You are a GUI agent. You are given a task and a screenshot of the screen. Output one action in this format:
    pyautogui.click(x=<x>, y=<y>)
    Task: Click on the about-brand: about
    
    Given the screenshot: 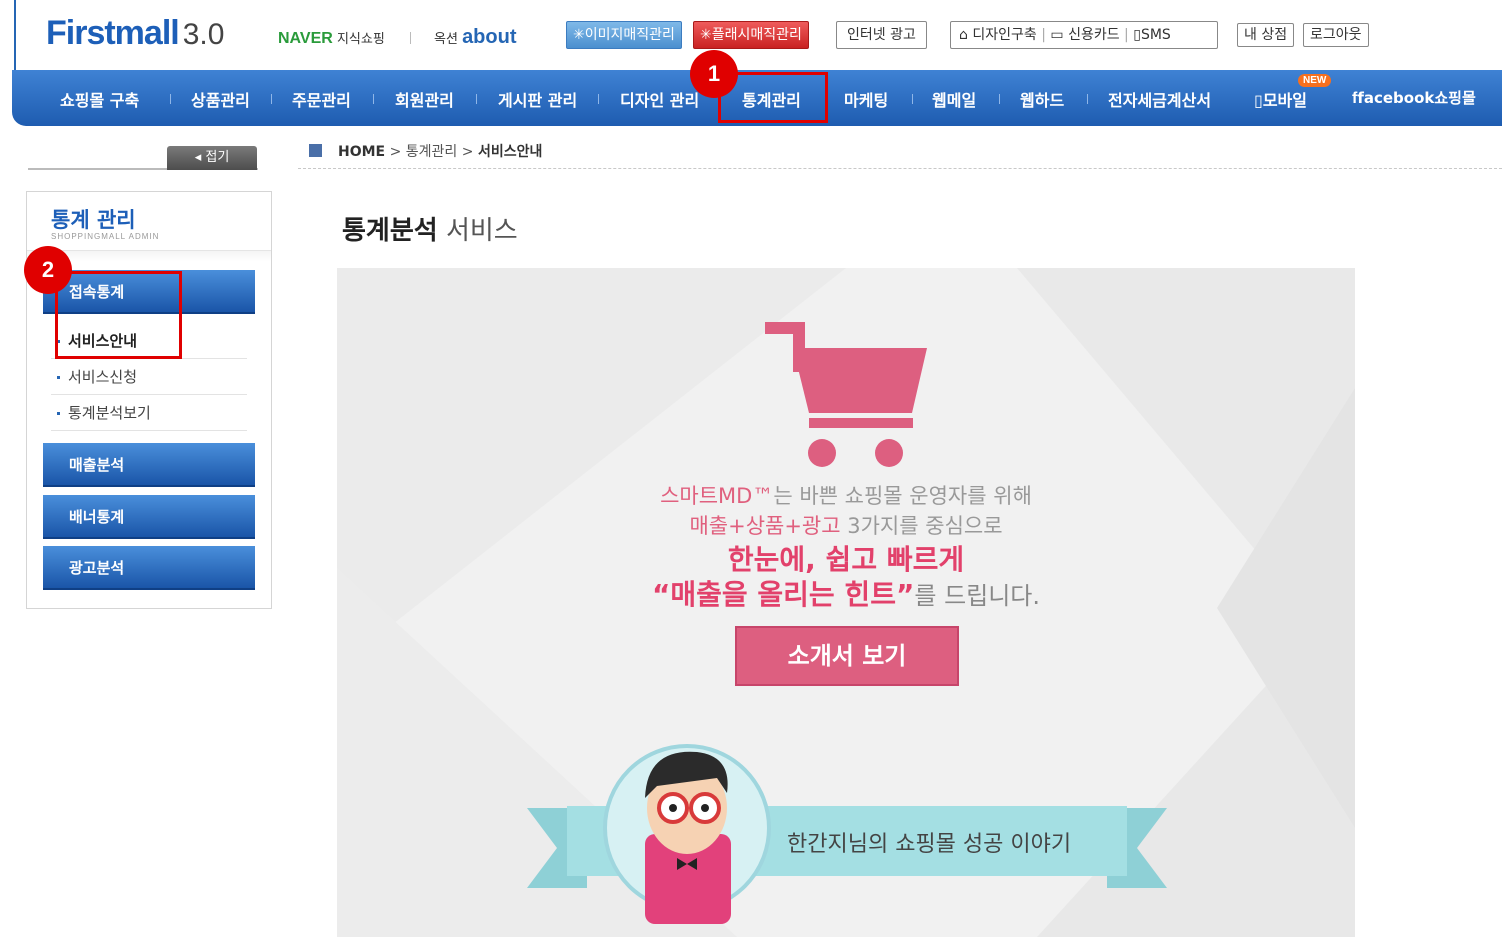 What is the action you would take?
    pyautogui.click(x=489, y=37)
    